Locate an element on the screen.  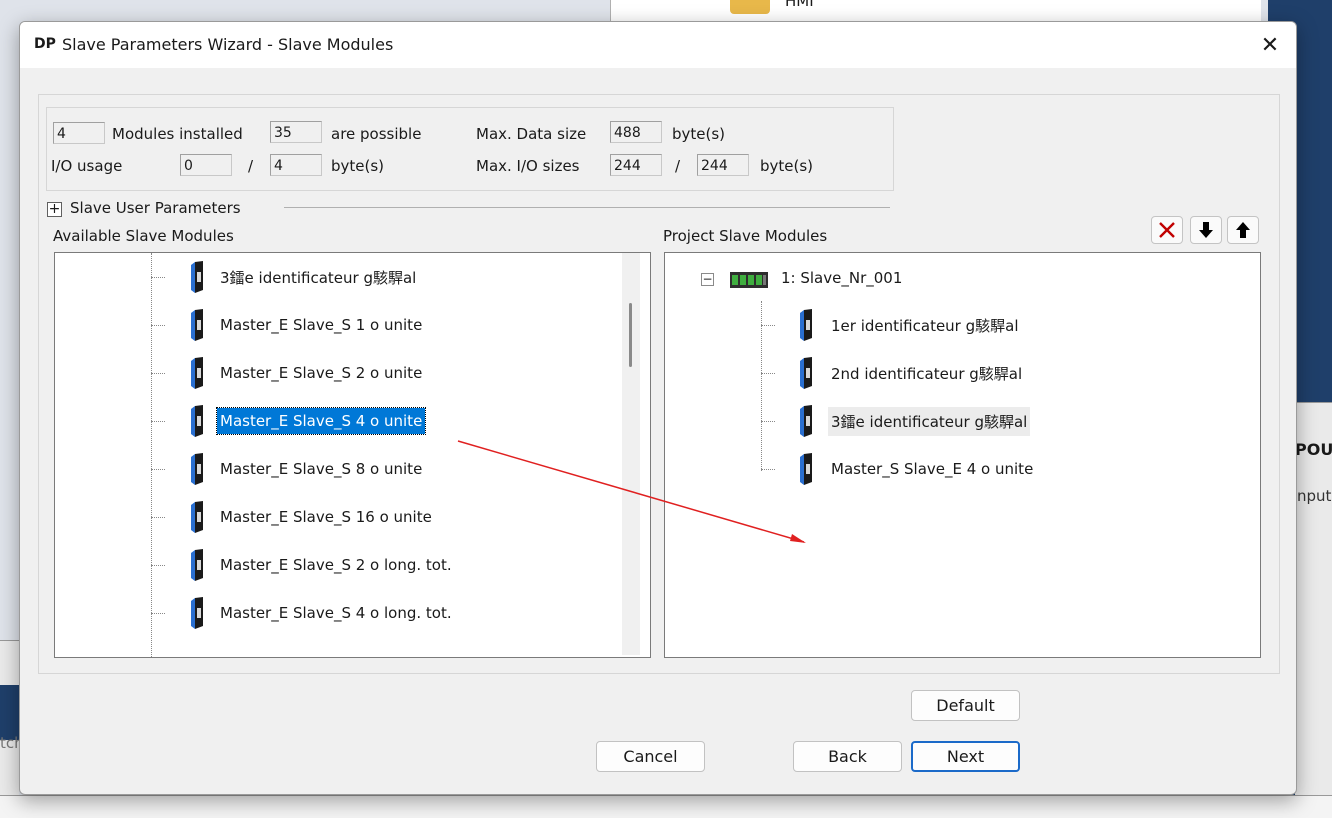
list-item-label: 2nd identificateur g駭駻al is located at coordinates (927, 373).